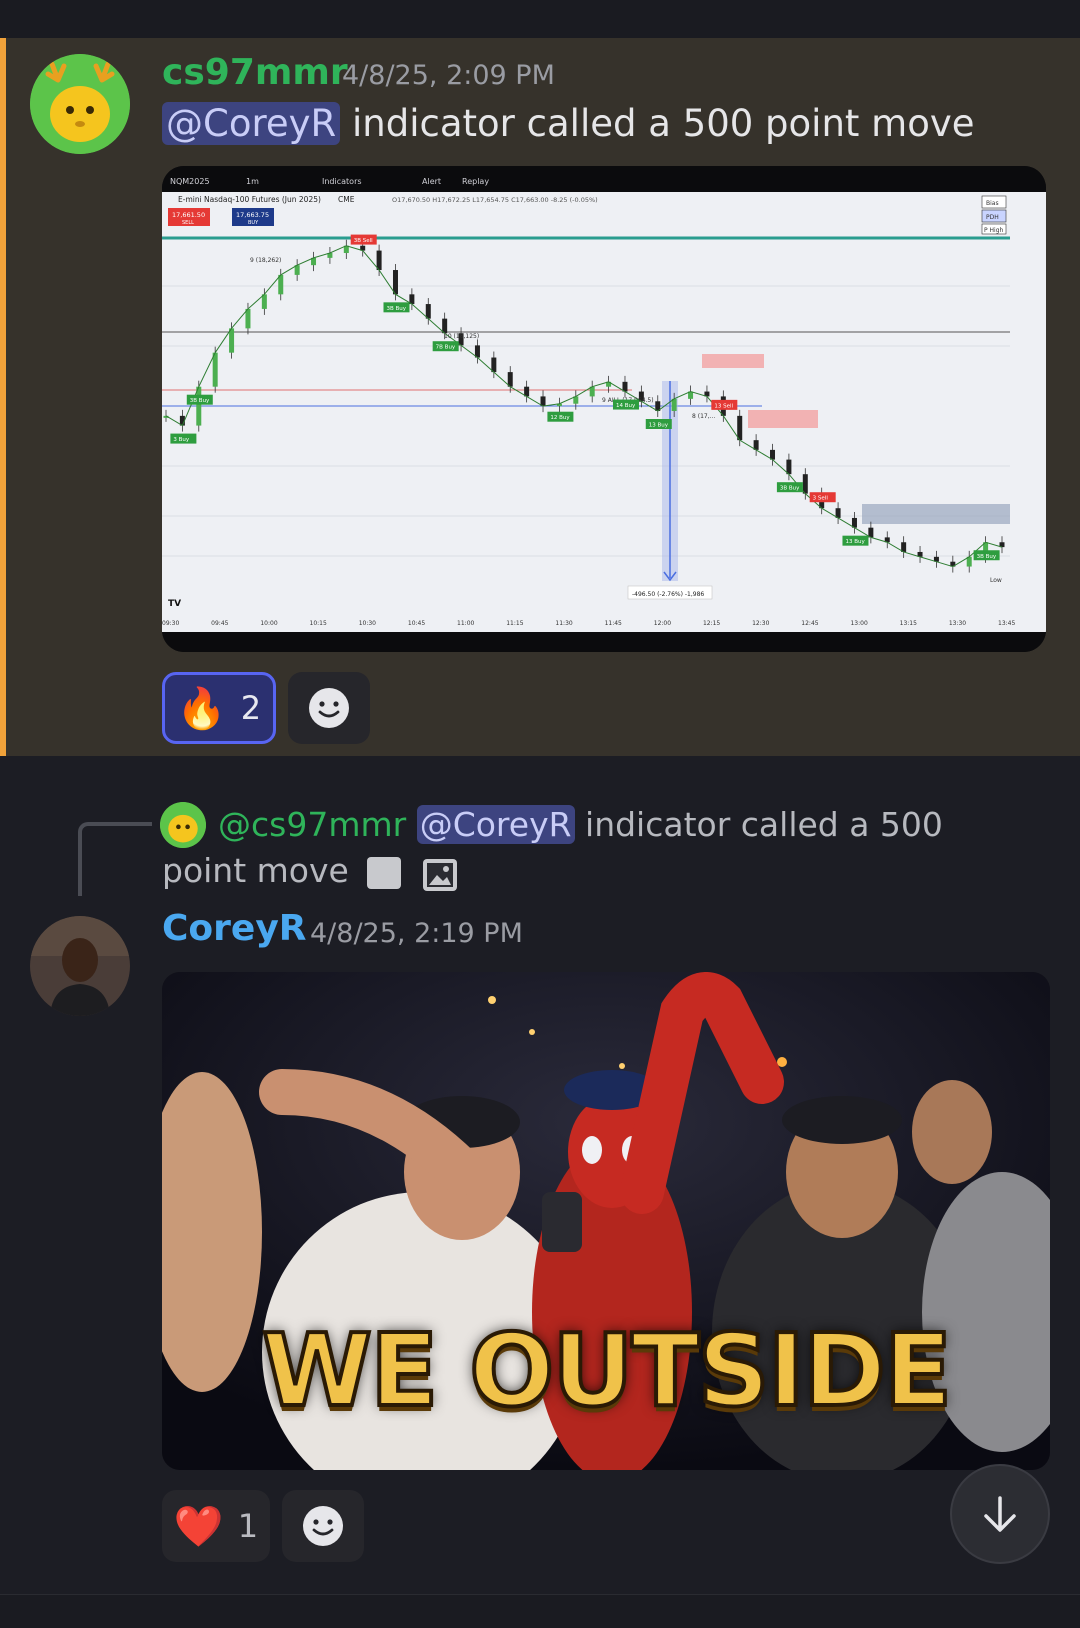 This screenshot has width=1080, height=1628. What do you see at coordinates (174, 604) in the screenshot?
I see `tradingview-logo-icon: TV` at bounding box center [174, 604].